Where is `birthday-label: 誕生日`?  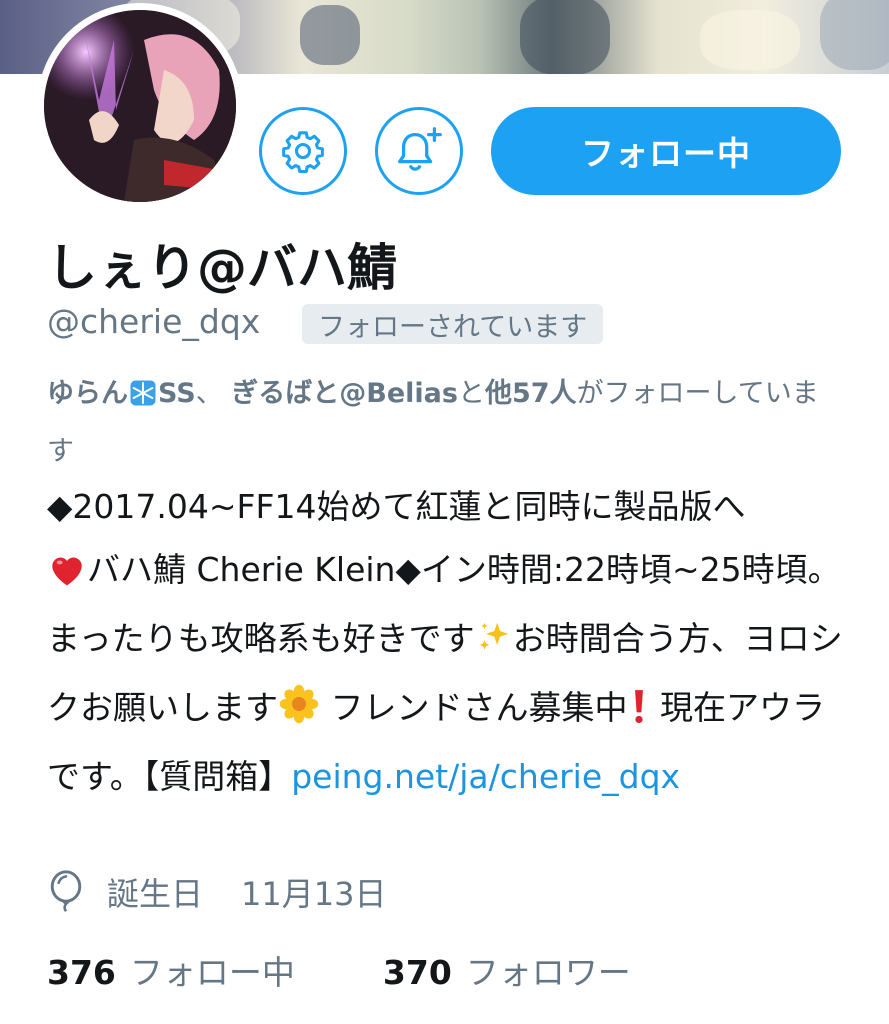
birthday-label: 誕生日 is located at coordinates (155, 894).